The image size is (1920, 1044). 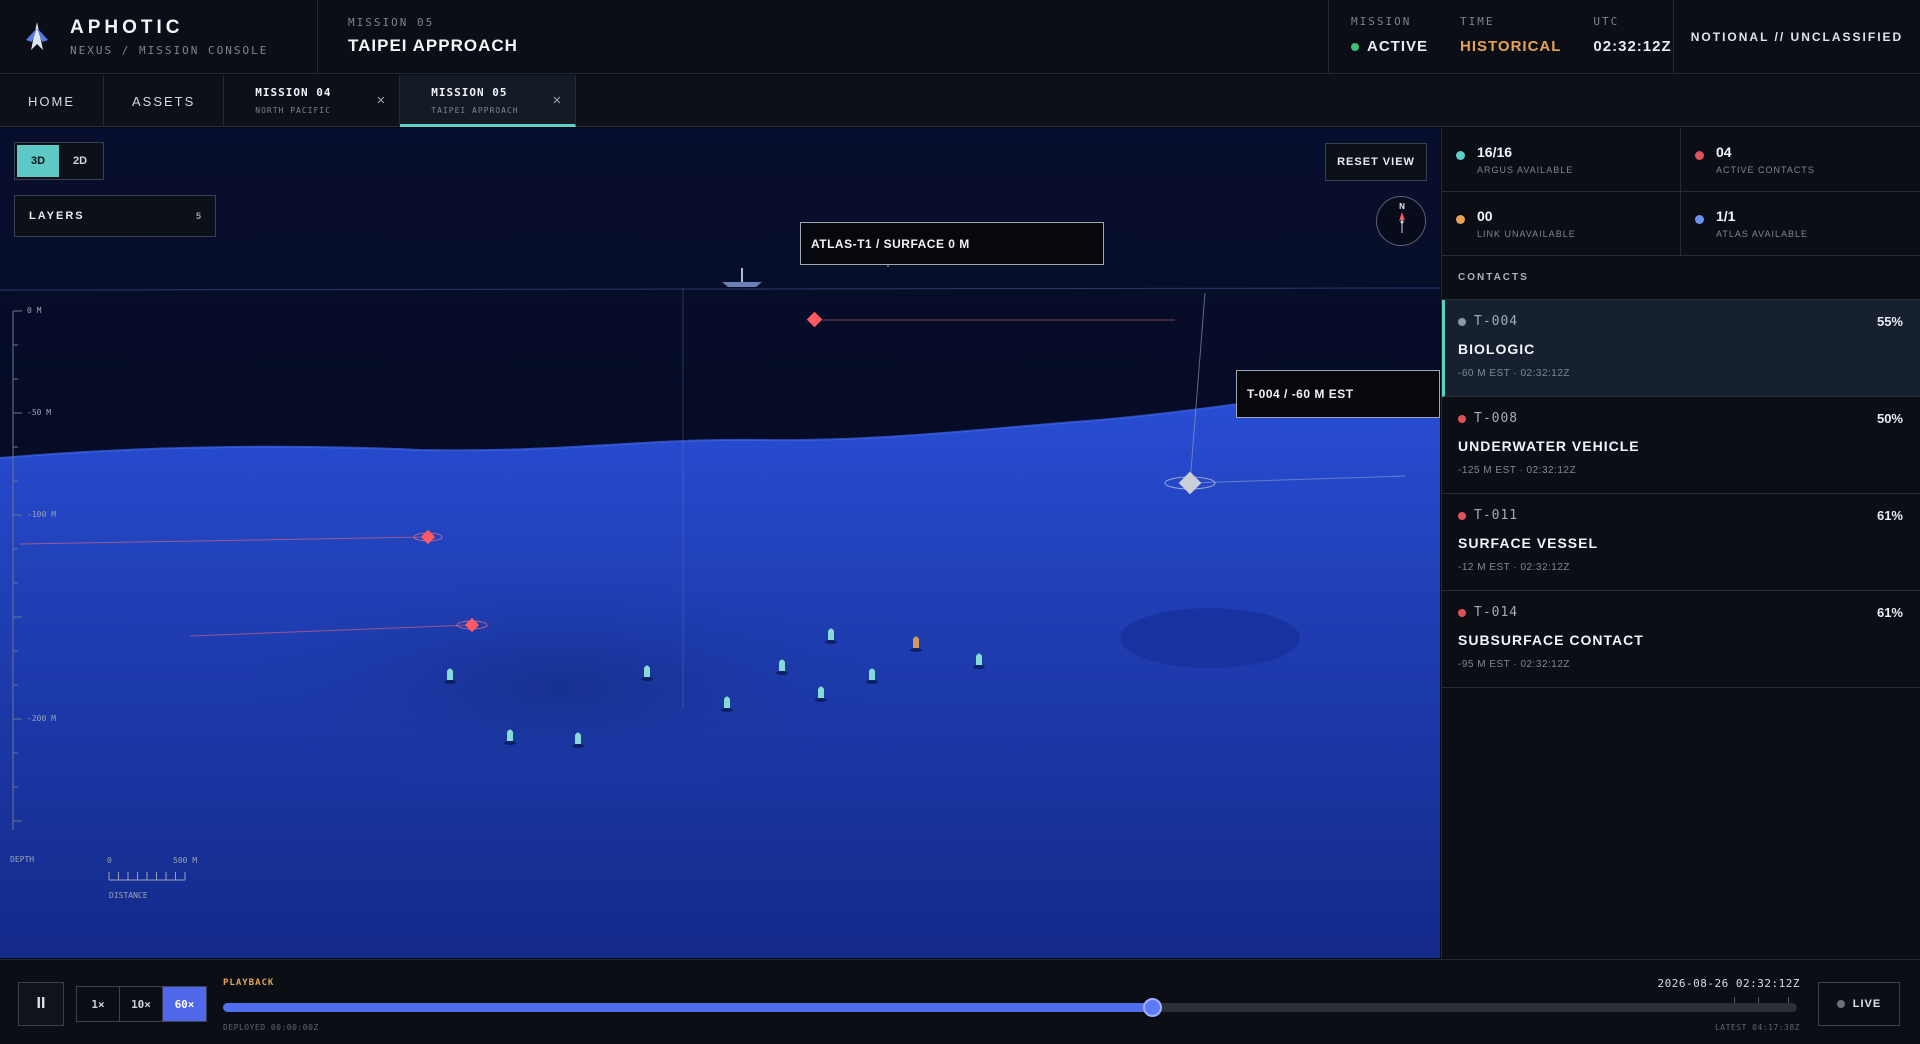 What do you see at coordinates (687, 1007) in the screenshot?
I see `timeline-progress` at bounding box center [687, 1007].